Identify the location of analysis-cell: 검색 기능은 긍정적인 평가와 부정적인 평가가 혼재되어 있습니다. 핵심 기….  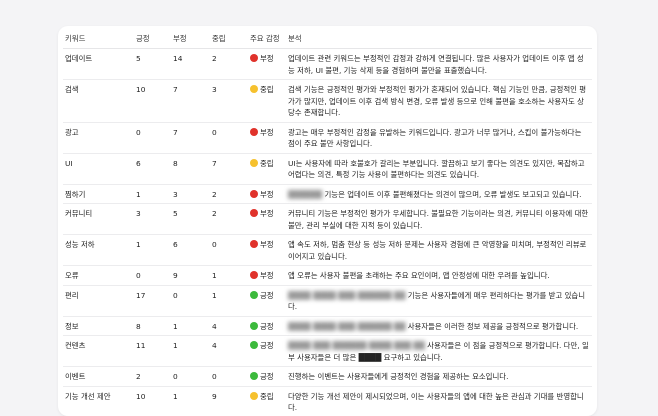
(439, 101).